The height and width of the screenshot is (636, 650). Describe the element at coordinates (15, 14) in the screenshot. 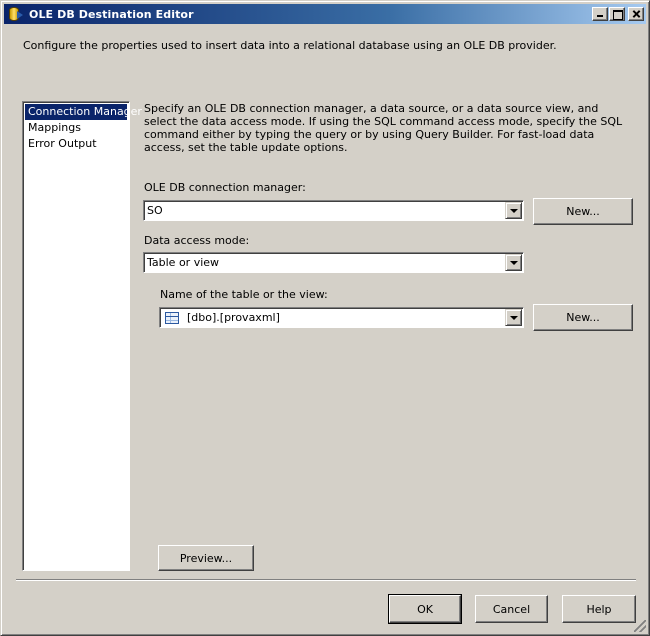

I see `database-destination-icon` at that location.